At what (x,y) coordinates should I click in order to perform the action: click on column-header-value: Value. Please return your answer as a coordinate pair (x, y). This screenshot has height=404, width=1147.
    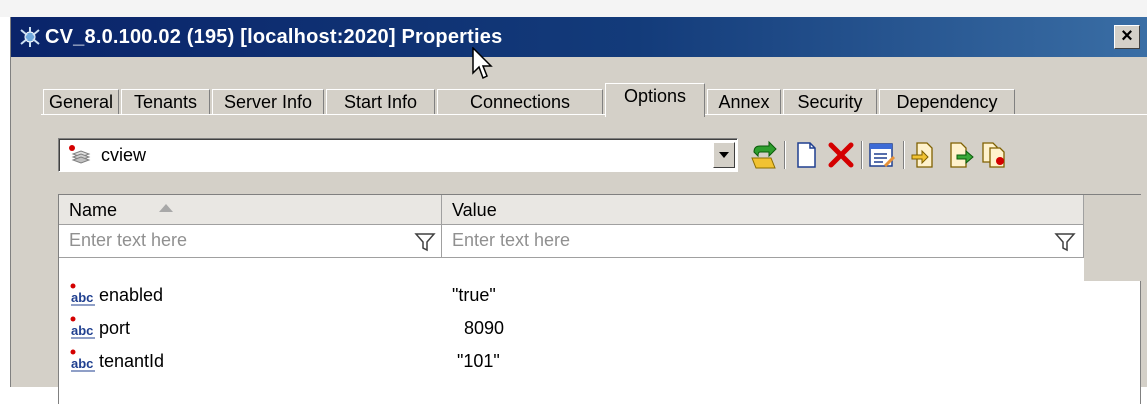
    Looking at the image, I should click on (763, 210).